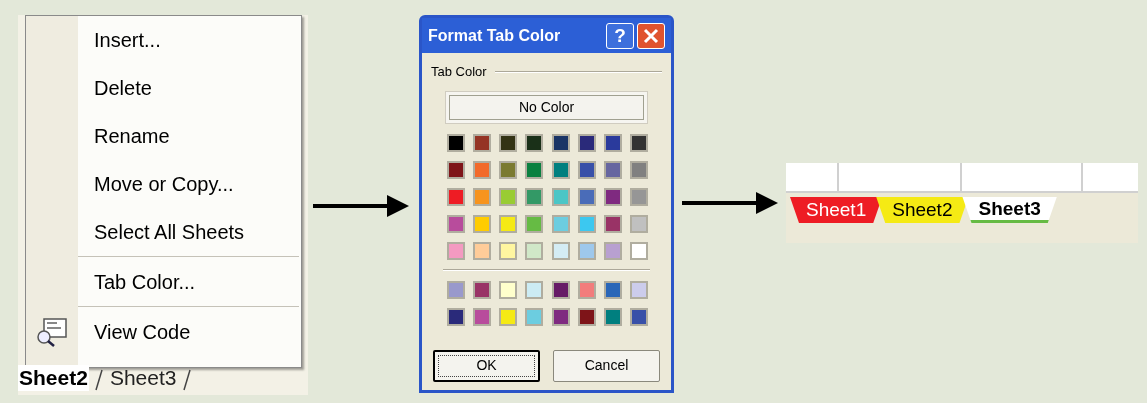 This screenshot has width=1147, height=403. I want to click on menu-item: Rename, so click(132, 136).